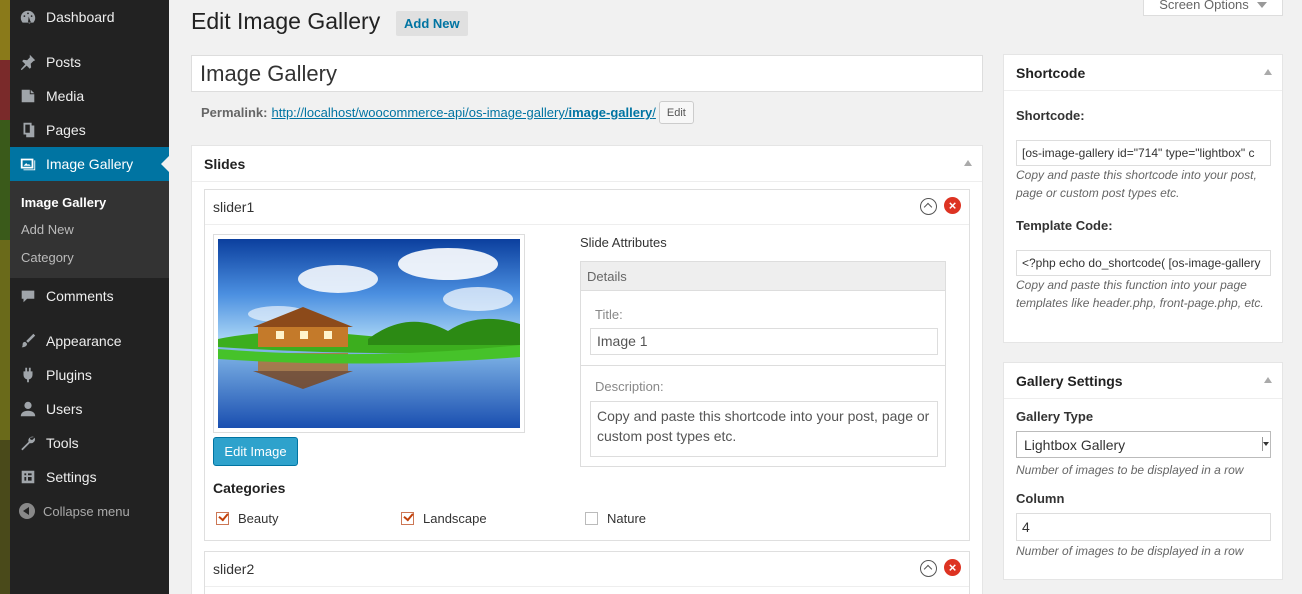 This screenshot has height=594, width=1302. I want to click on collapse-label: Collapse menu, so click(86, 511).